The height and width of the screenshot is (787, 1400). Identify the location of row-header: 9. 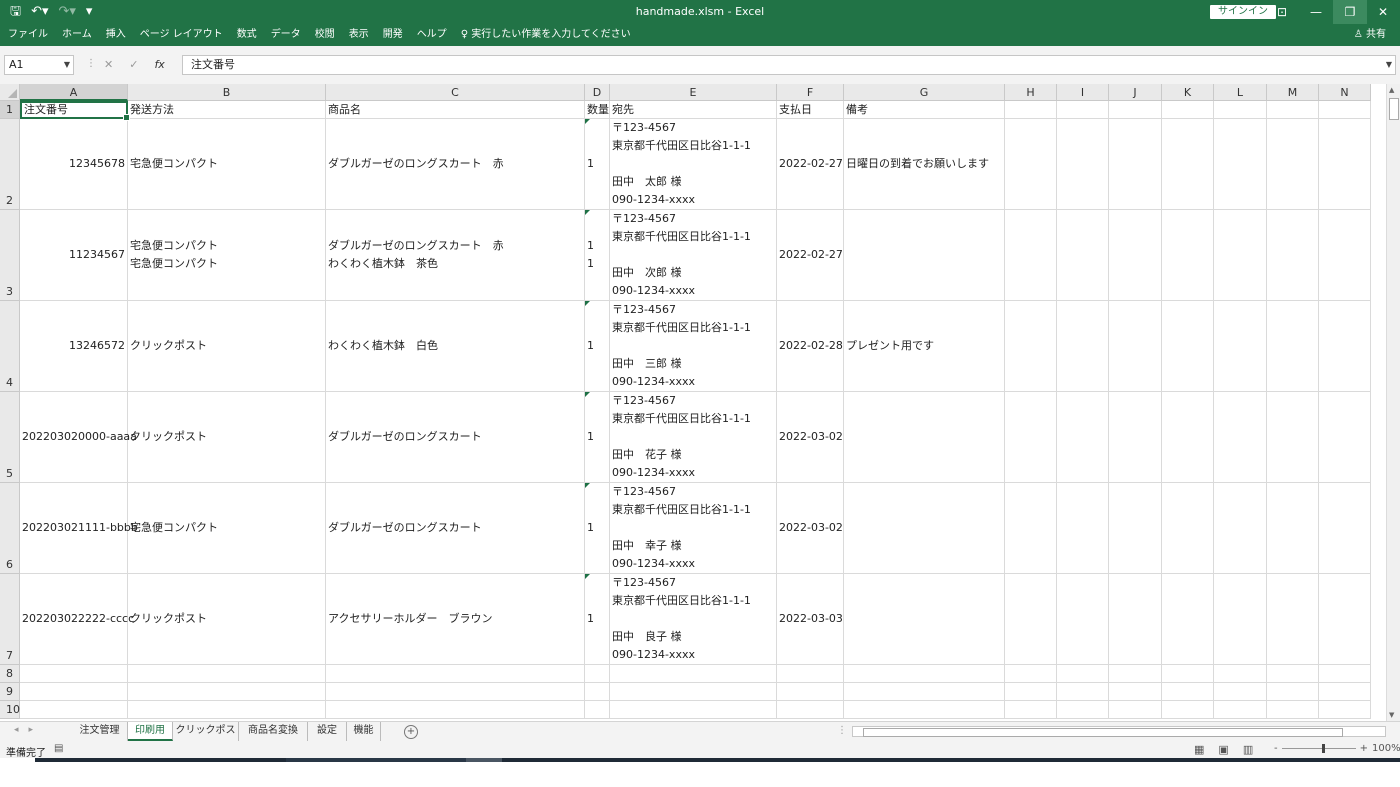
(10, 692).